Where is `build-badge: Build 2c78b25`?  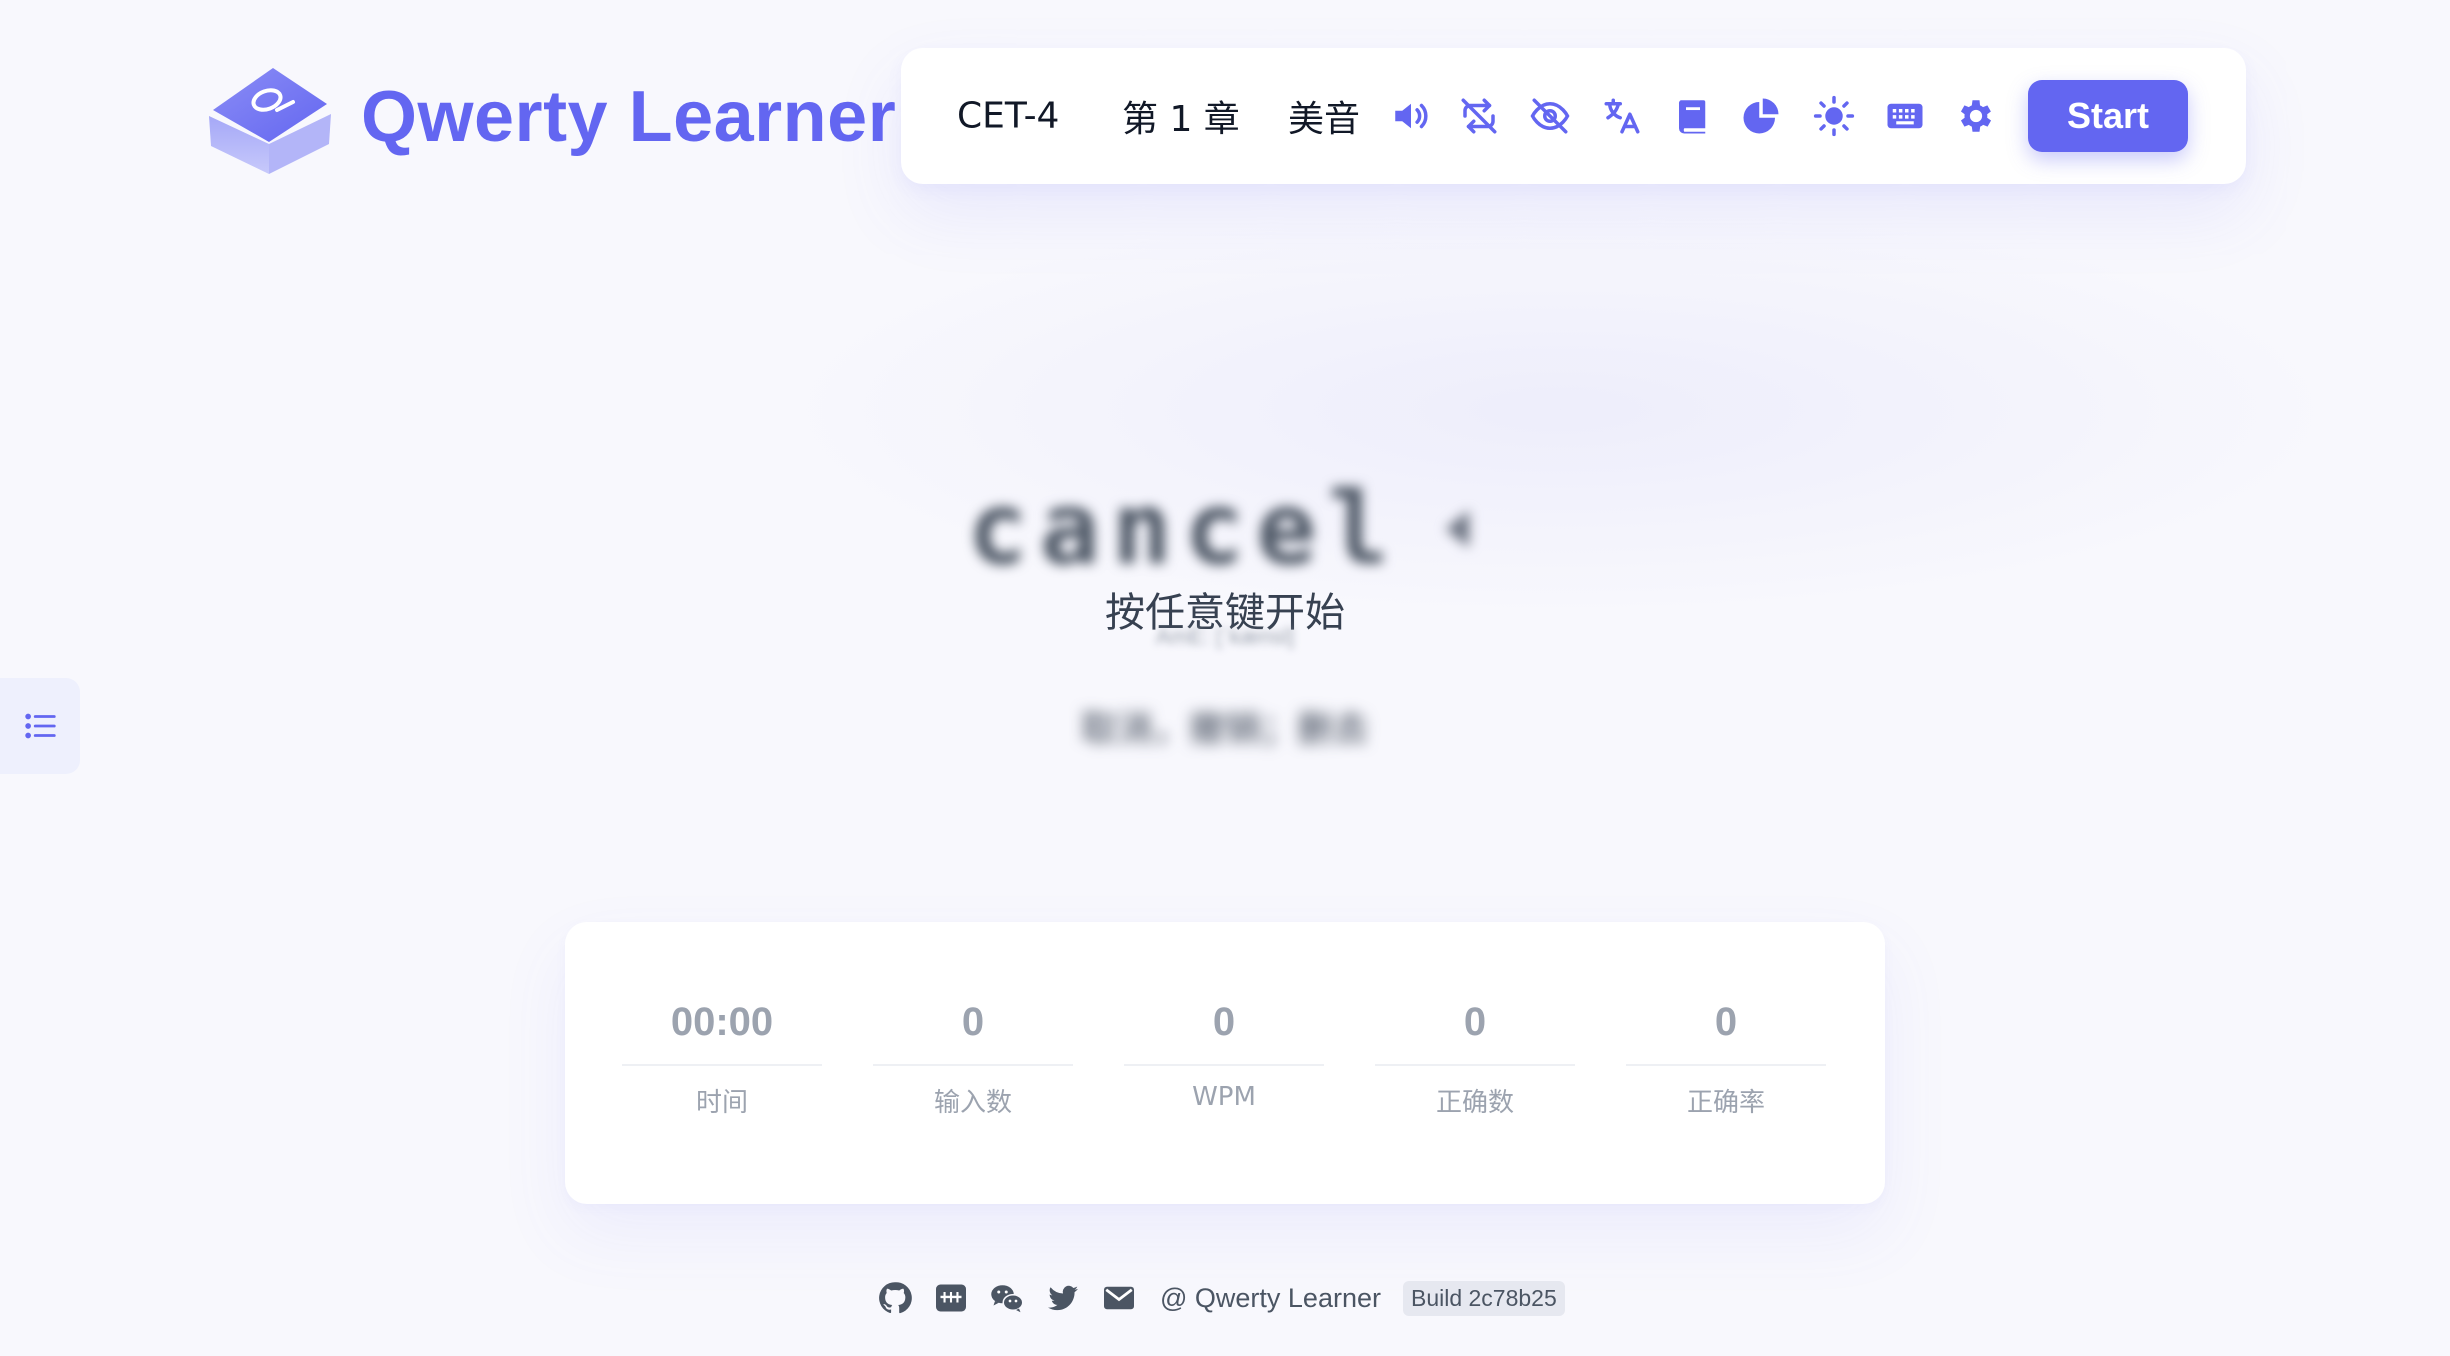 build-badge: Build 2c78b25 is located at coordinates (1483, 1298).